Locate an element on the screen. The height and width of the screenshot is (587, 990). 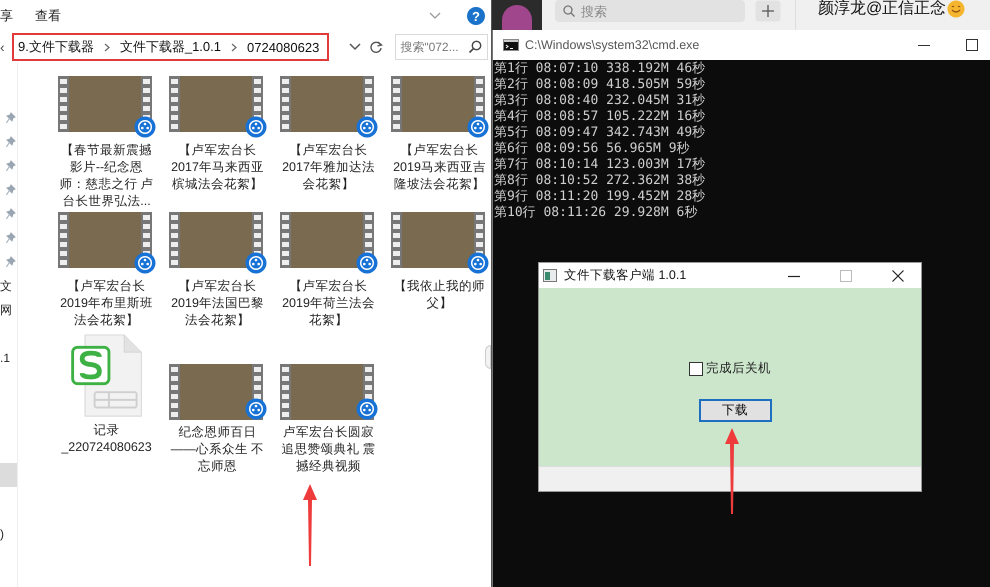
window-title: 文件下载客户端 1.0.1 is located at coordinates (625, 275).